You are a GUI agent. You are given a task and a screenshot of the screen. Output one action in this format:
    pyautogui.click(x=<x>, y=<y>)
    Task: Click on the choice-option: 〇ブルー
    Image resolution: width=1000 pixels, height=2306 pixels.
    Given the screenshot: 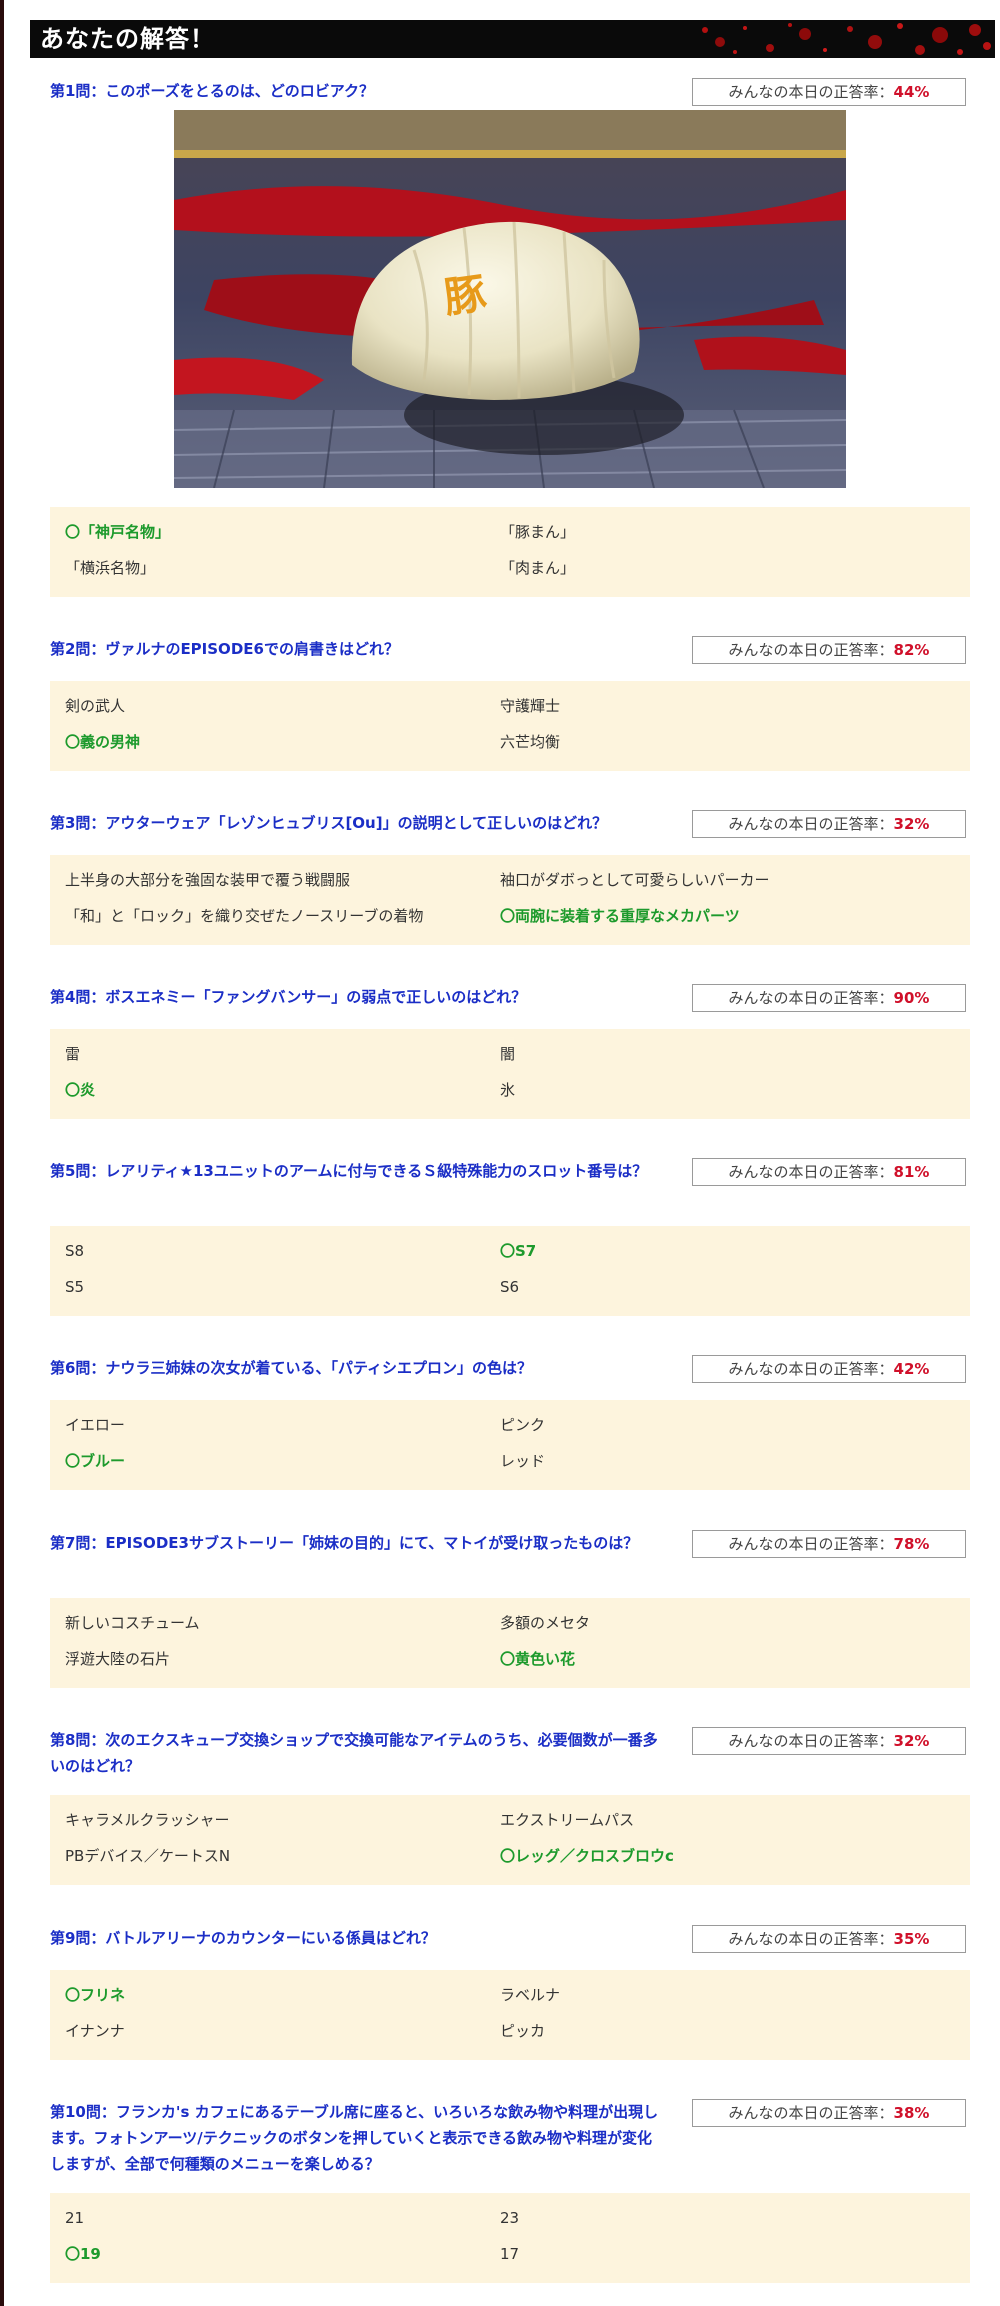 What is the action you would take?
    pyautogui.click(x=95, y=1461)
    